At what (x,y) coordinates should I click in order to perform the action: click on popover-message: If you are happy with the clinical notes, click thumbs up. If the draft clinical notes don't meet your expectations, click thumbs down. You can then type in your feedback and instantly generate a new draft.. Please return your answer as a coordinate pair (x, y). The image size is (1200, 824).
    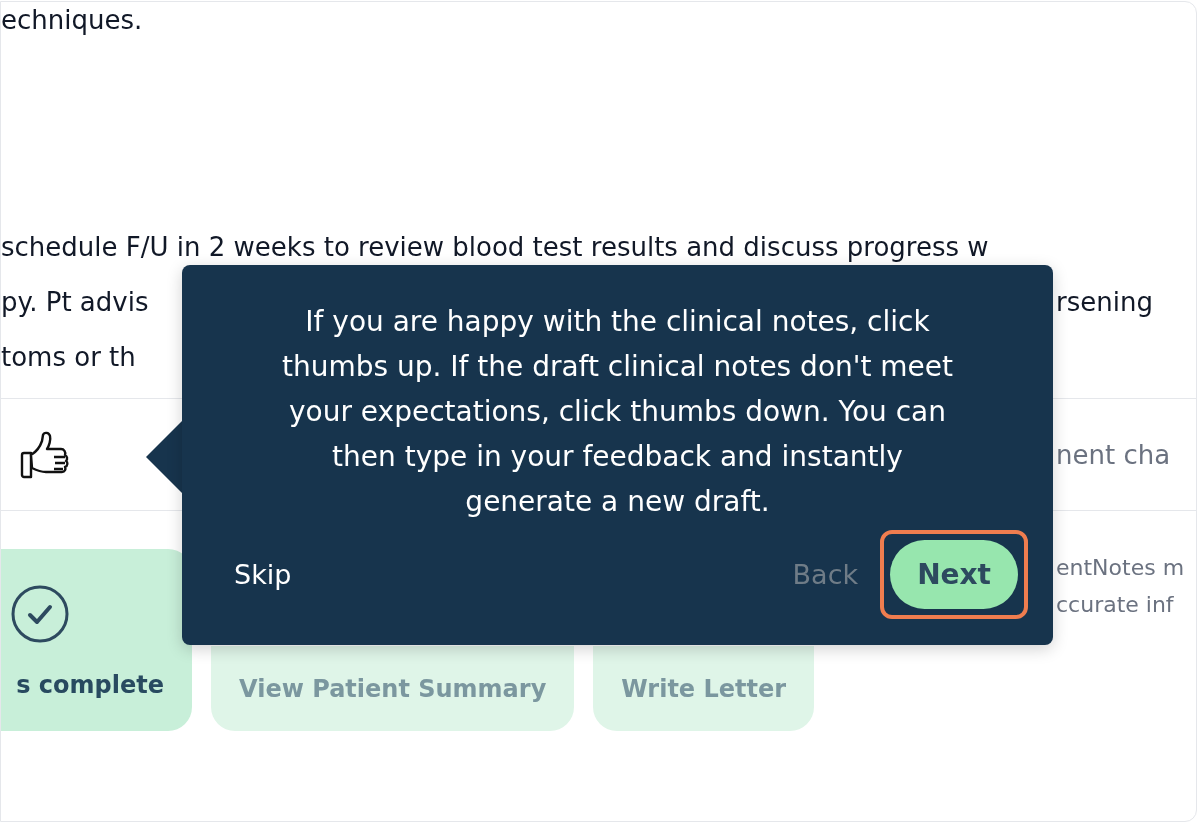
    Looking at the image, I should click on (617, 412).